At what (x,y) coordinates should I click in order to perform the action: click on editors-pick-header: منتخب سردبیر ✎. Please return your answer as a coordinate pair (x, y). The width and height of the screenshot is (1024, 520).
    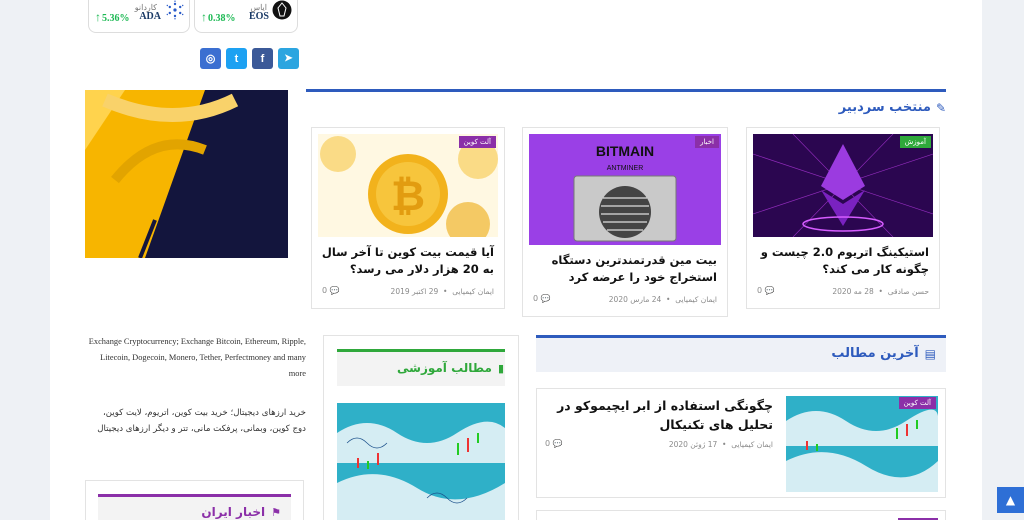
    Looking at the image, I should click on (892, 107).